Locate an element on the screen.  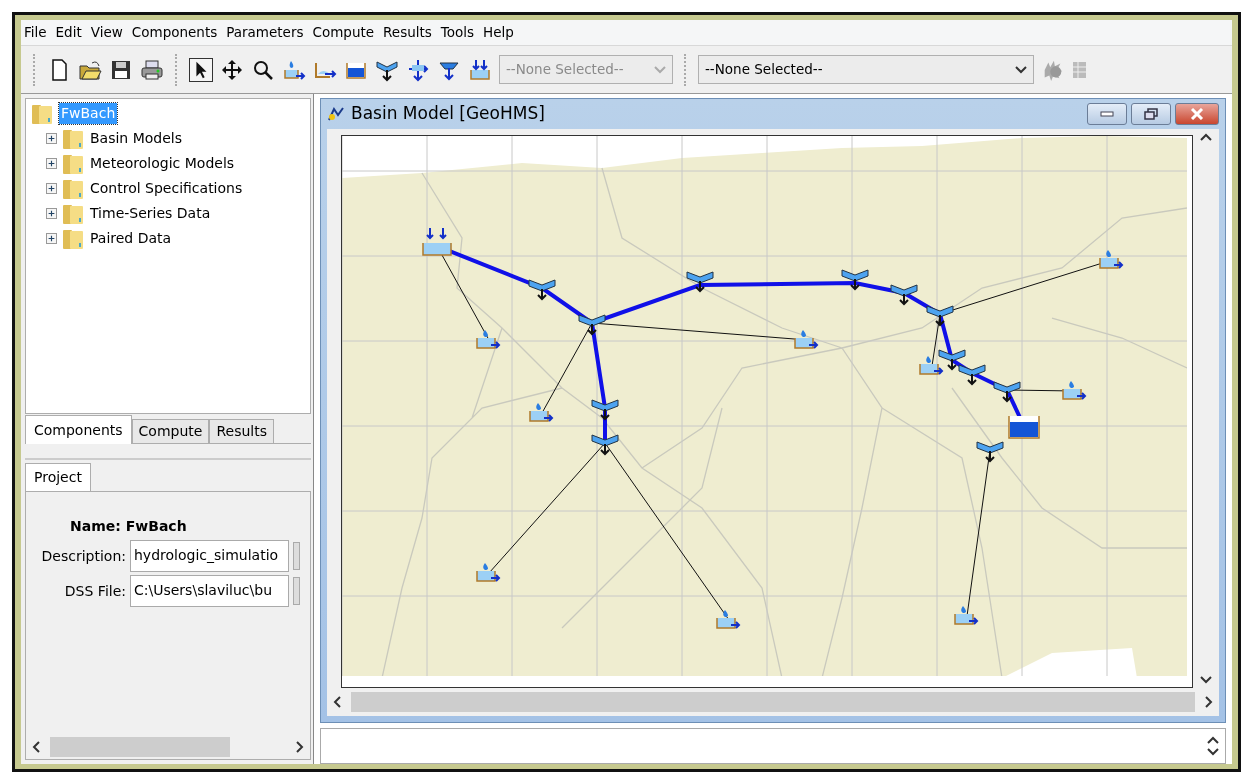
tab: Project is located at coordinates (58, 477).